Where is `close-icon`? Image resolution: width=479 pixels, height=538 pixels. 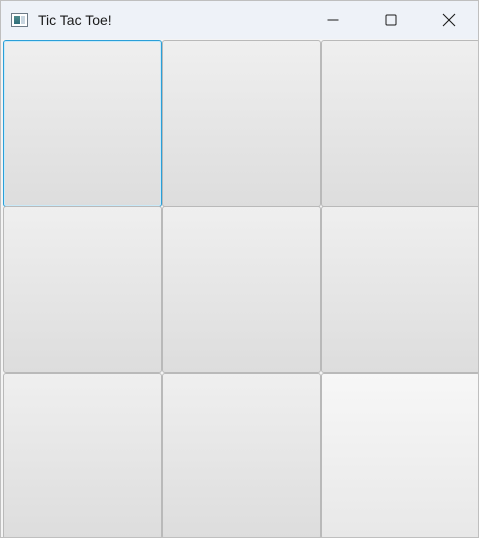 close-icon is located at coordinates (449, 20).